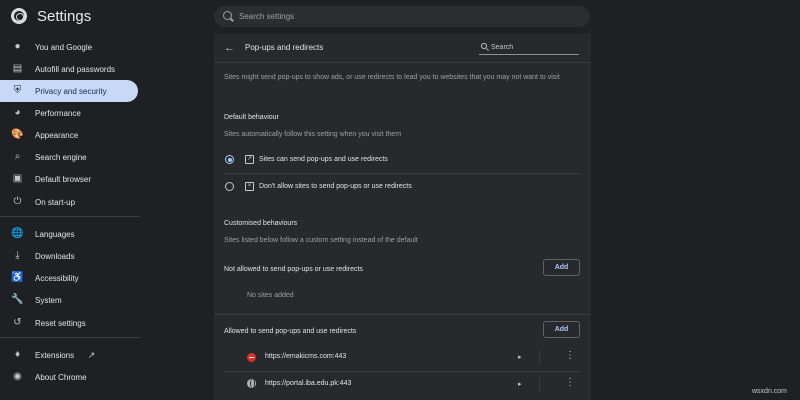  Describe the element at coordinates (55, 256) in the screenshot. I see `sidebar-item-label: Downloads` at that location.